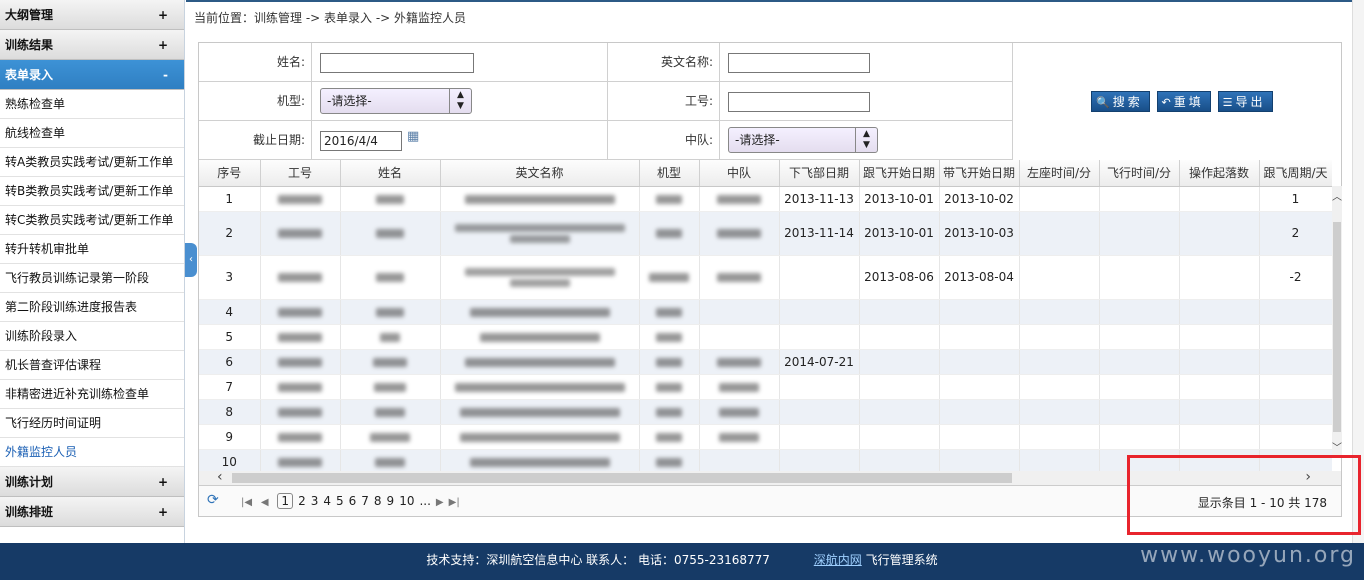 Image resolution: width=1364 pixels, height=580 pixels. I want to click on table-row: 3 2013-08-06 2013-08-04 -2, so click(765, 277).